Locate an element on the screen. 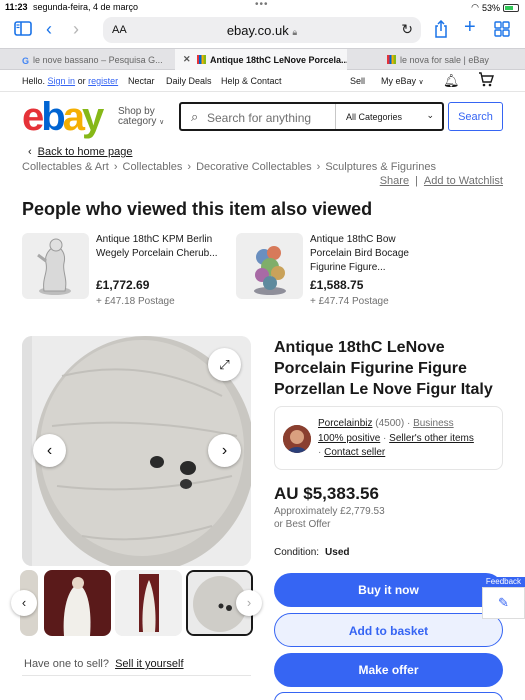 The height and width of the screenshot is (700, 525). breadcrumb-item: Collectables & Art is located at coordinates (65, 167).